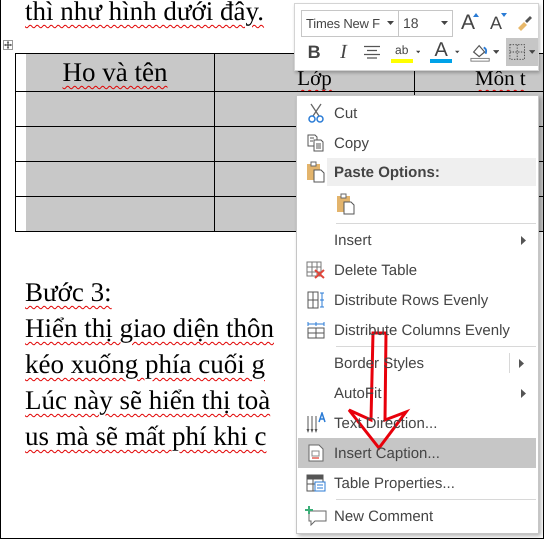 The image size is (544, 539). What do you see at coordinates (149, 328) in the screenshot?
I see `document-text: Hiển thị giao diện thôn` at bounding box center [149, 328].